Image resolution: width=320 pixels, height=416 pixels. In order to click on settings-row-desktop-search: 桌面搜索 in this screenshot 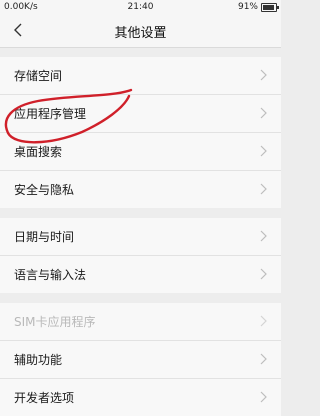, I will do `click(140, 152)`.